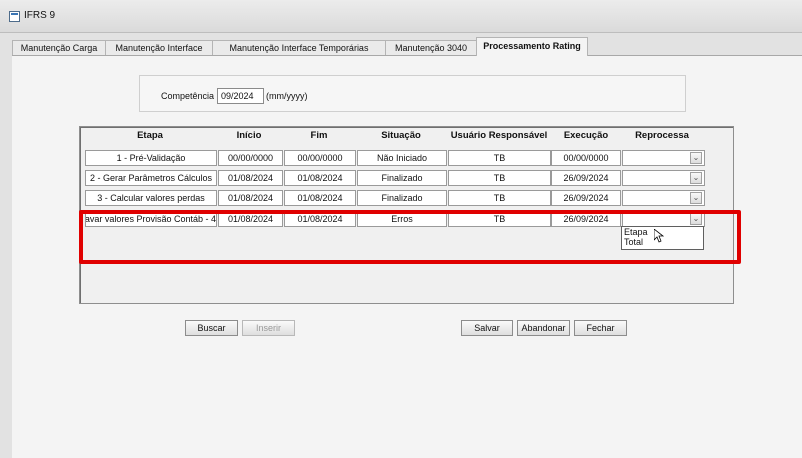 Image resolution: width=802 pixels, height=458 pixels. I want to click on buscar-button: Buscar, so click(211, 328).